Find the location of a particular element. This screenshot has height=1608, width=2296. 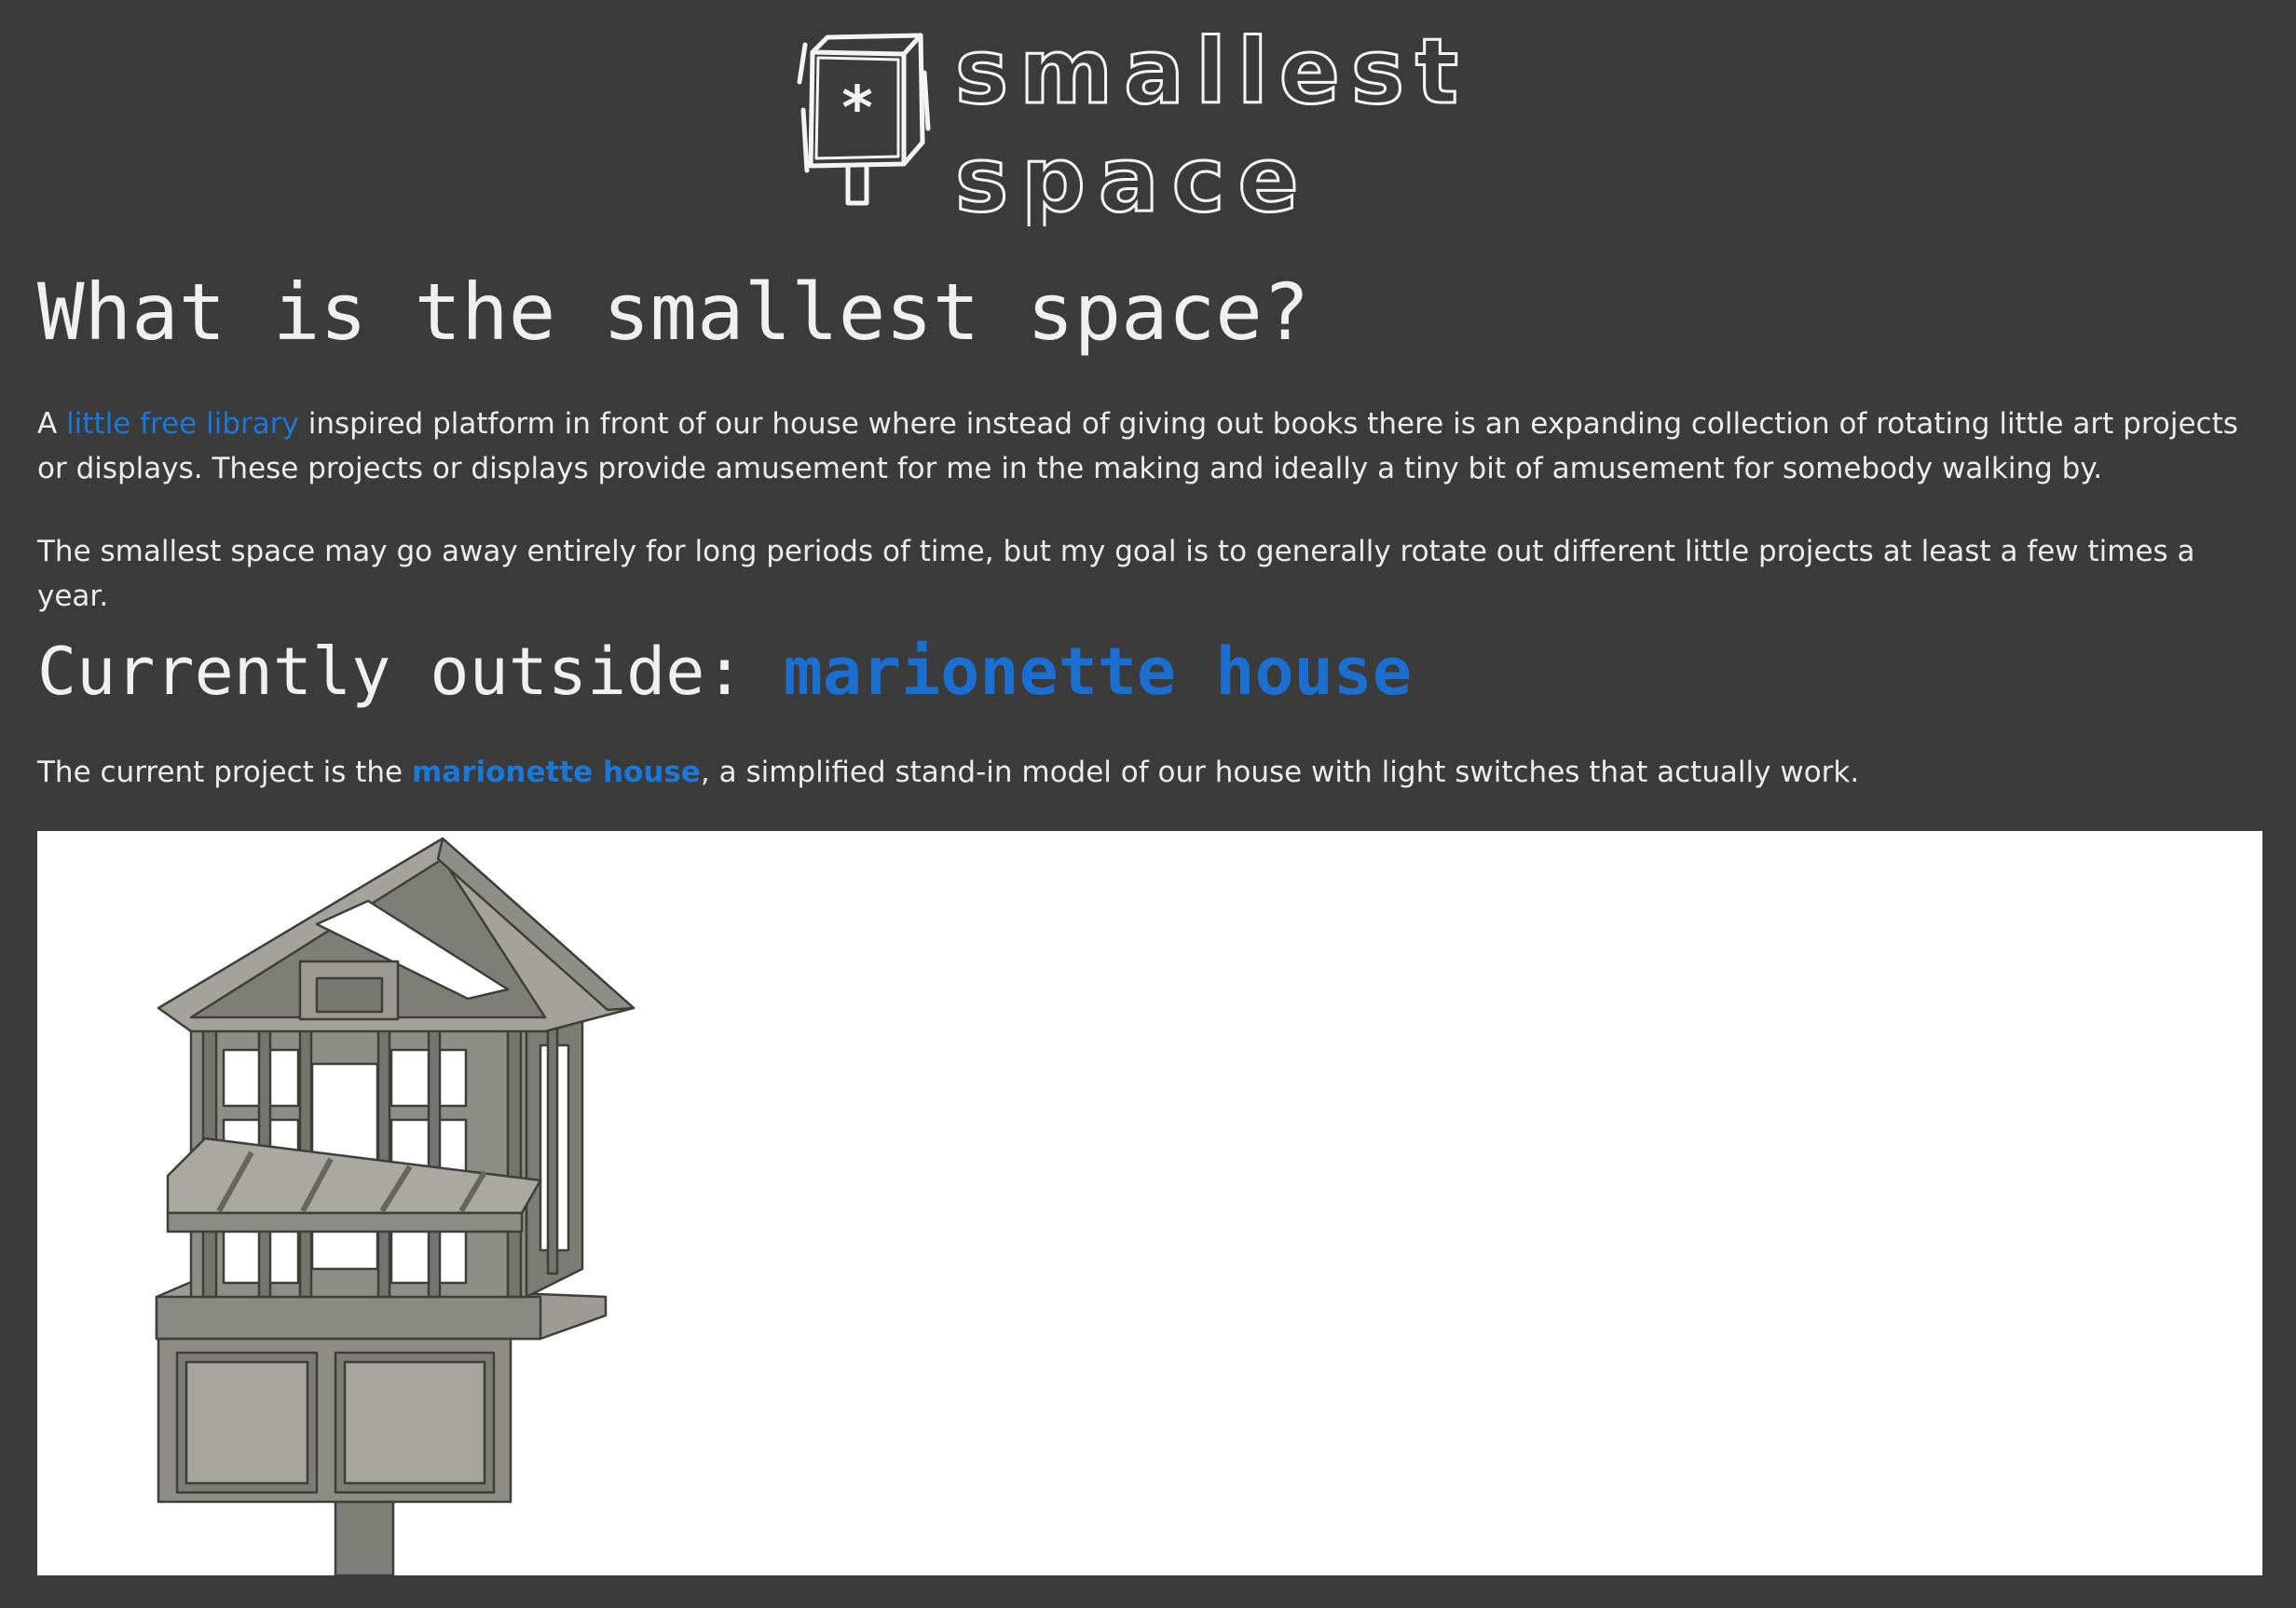

intro-text-start: A is located at coordinates (52, 424).